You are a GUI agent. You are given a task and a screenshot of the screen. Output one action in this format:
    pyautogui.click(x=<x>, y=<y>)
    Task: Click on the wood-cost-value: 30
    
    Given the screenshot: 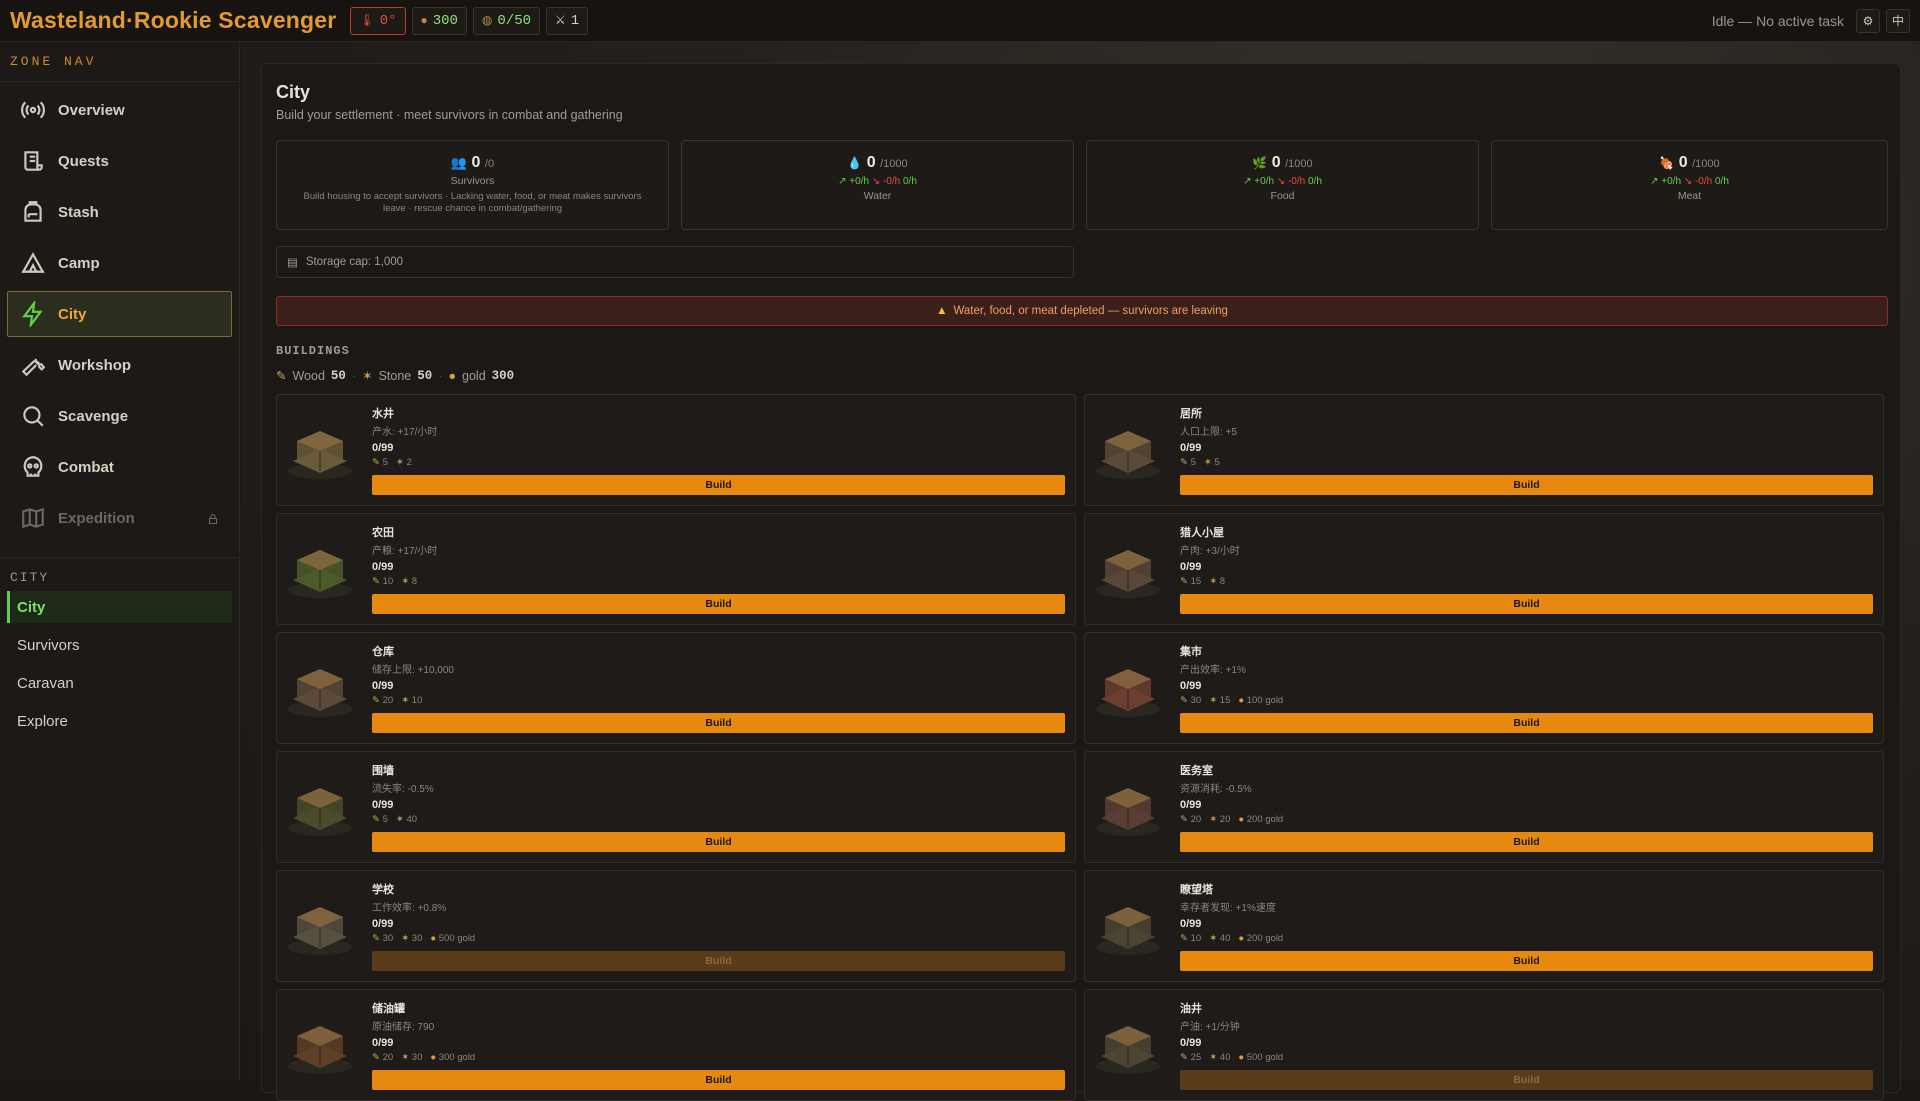 What is the action you would take?
    pyautogui.click(x=388, y=938)
    